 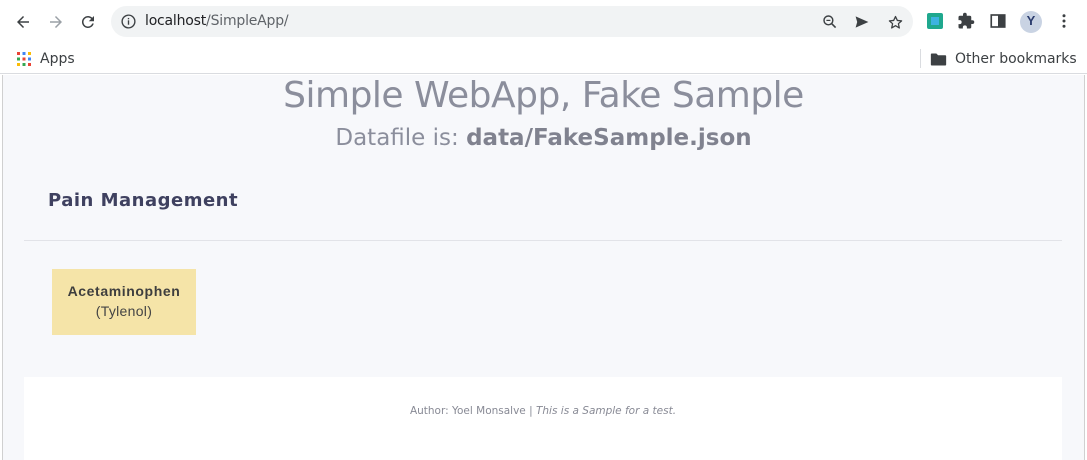 I want to click on other-bookmarks: Other bookmarks, so click(x=1003, y=59).